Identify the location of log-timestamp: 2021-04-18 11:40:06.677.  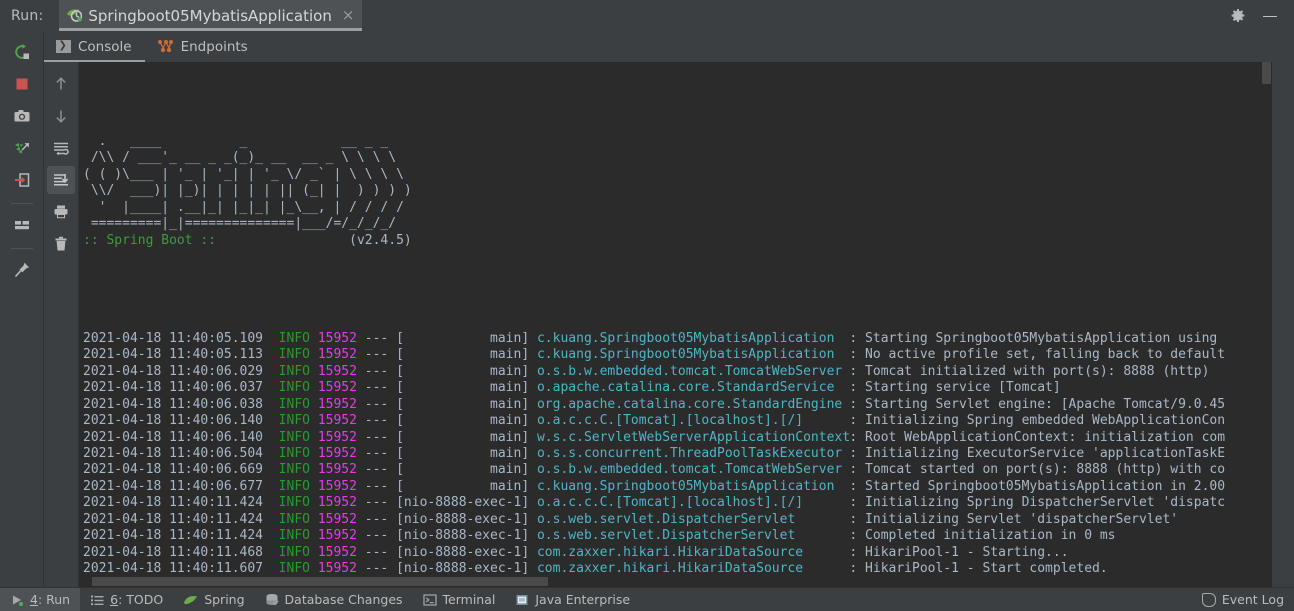
(181, 486).